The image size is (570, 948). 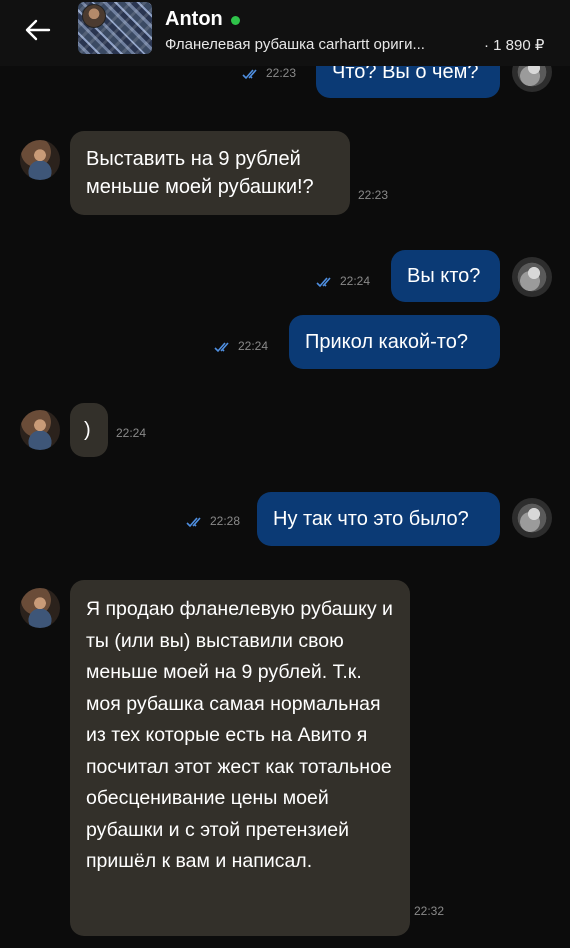 I want to click on arrow-left-icon, so click(x=38, y=30).